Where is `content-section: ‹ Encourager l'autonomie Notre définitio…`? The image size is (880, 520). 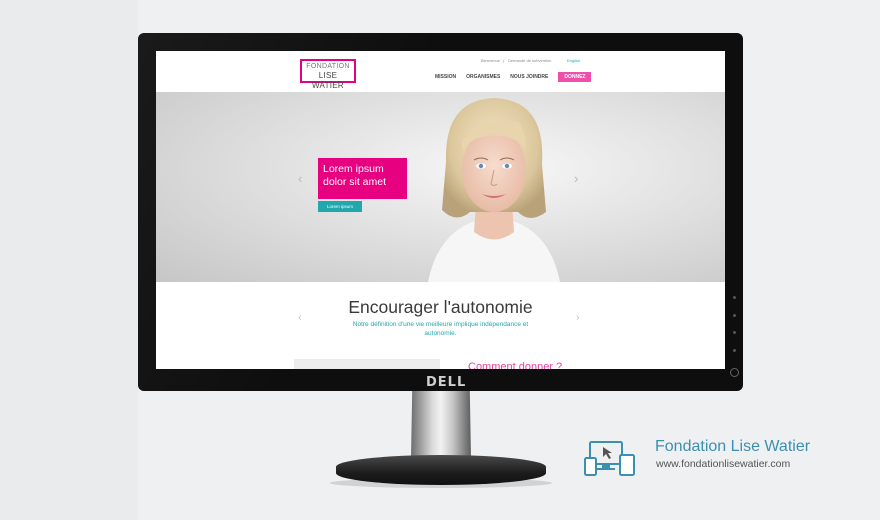
content-section: ‹ Encourager l'autonomie Notre définitio… is located at coordinates (440, 325).